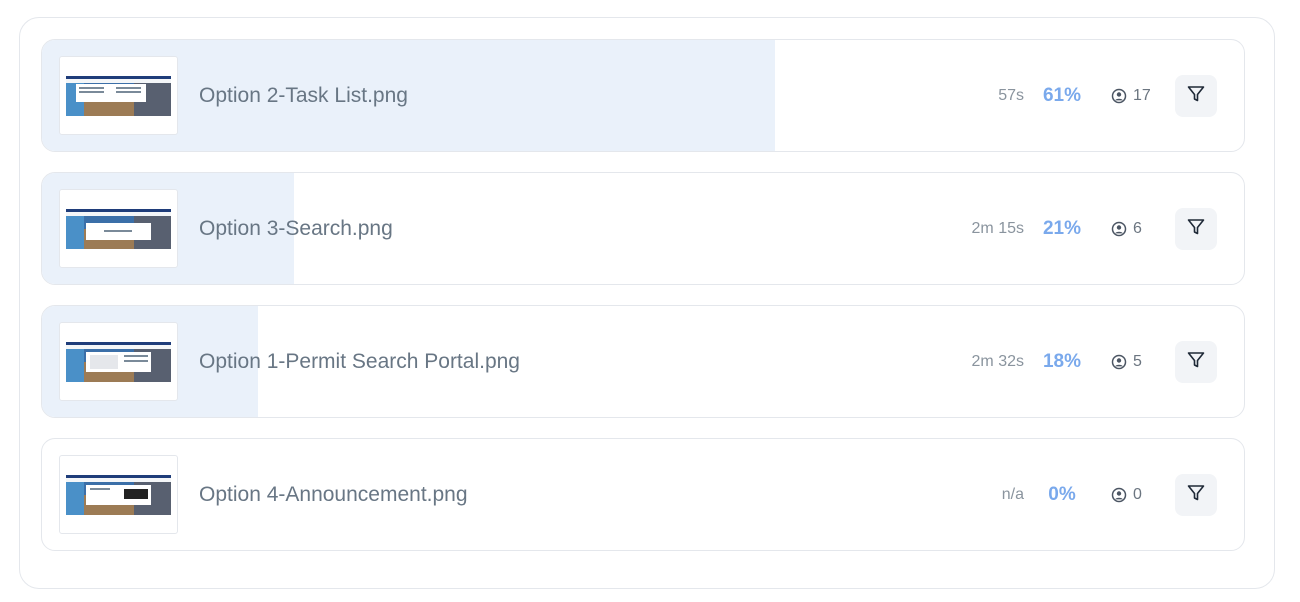 Image resolution: width=1300 pixels, height=602 pixels. I want to click on result-users: 0, so click(1126, 494).